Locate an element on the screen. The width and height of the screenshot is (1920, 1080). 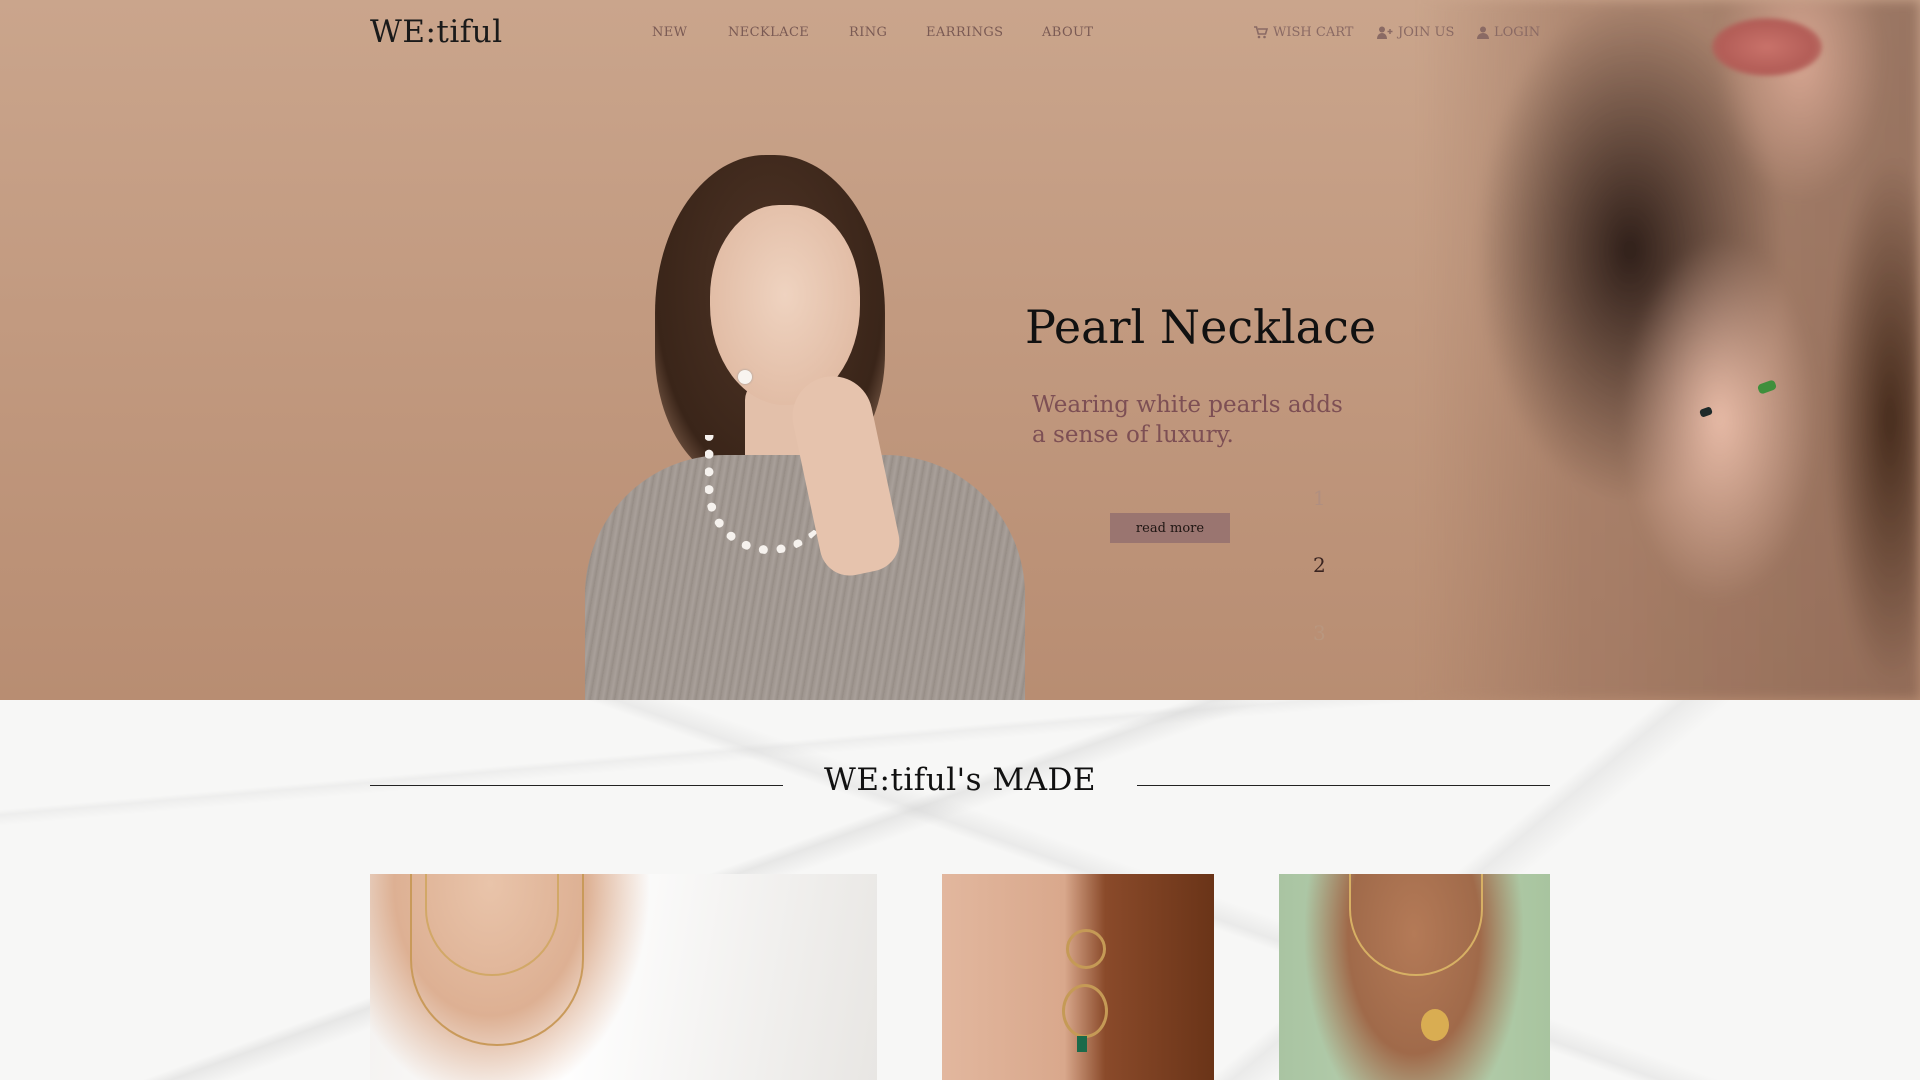
earring-gem-image is located at coordinates (1082, 1044).